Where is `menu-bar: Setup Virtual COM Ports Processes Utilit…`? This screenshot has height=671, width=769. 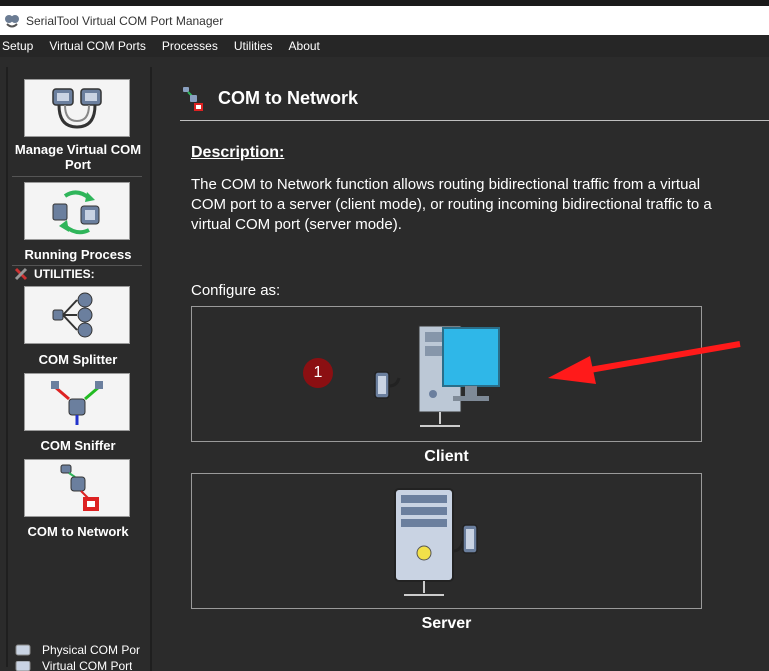
menu-bar: Setup Virtual COM Ports Processes Utilit… is located at coordinates (384, 46).